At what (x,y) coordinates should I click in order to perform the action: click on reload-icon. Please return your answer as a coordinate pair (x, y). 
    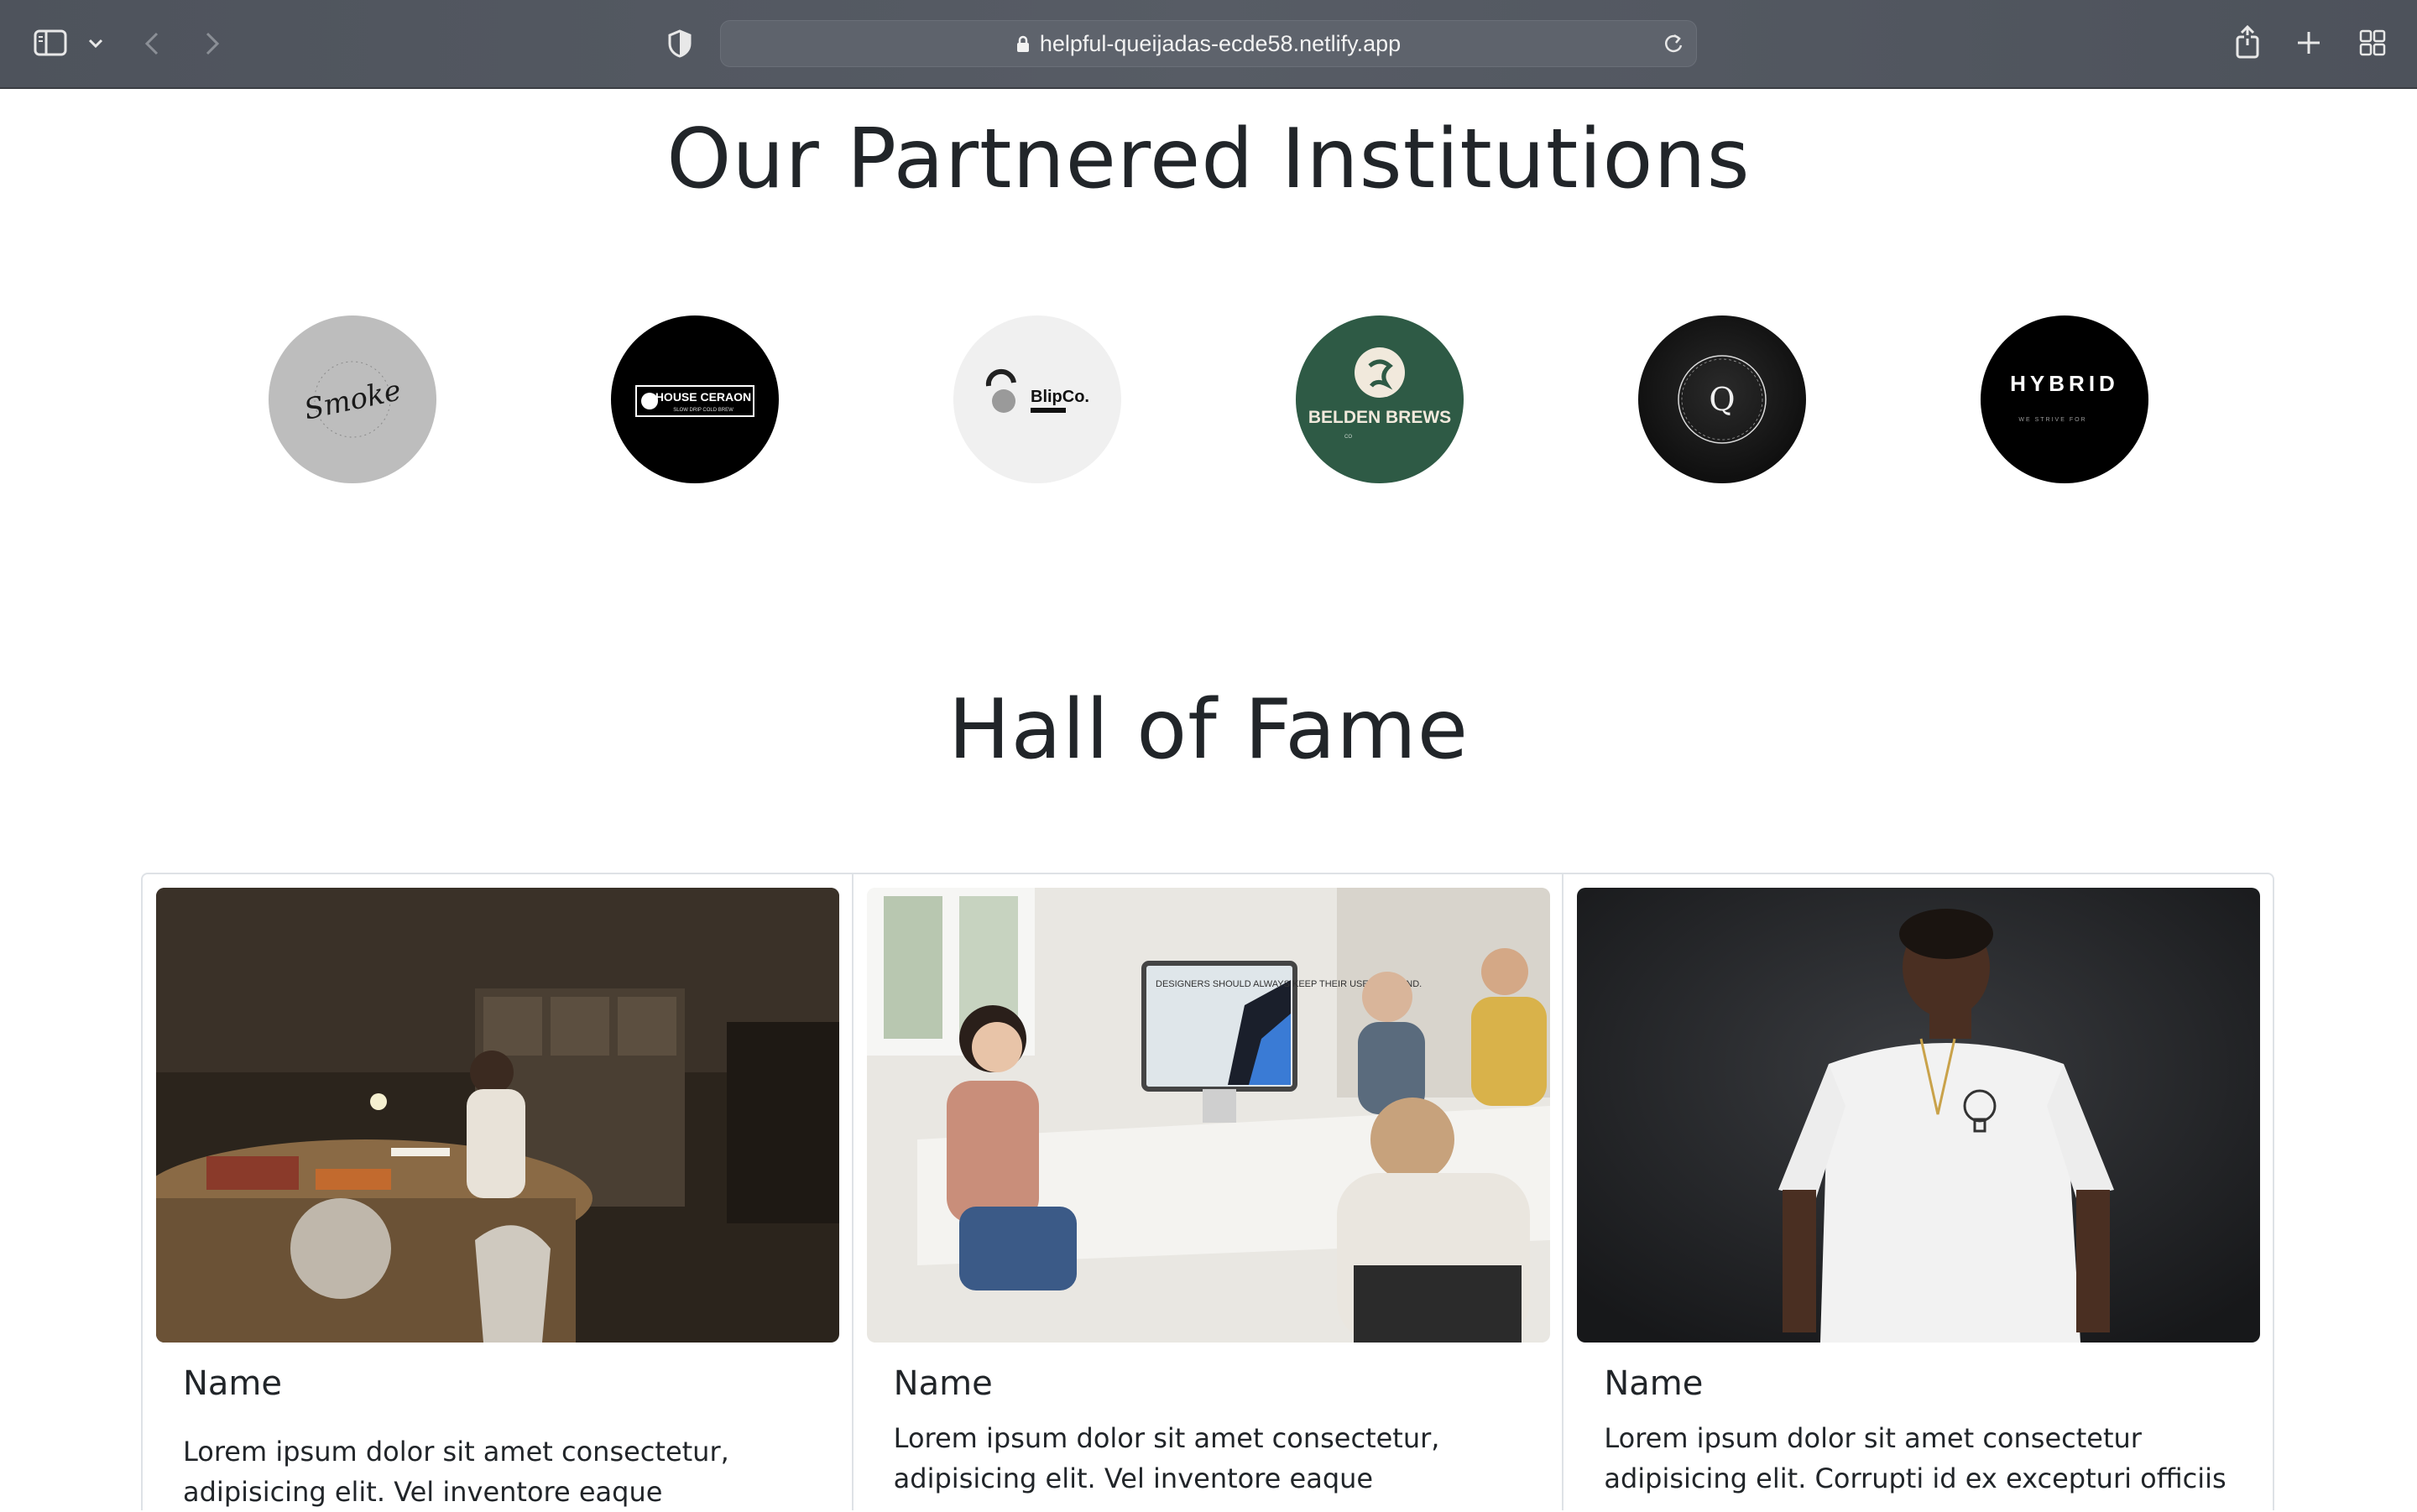
    Looking at the image, I should click on (1673, 46).